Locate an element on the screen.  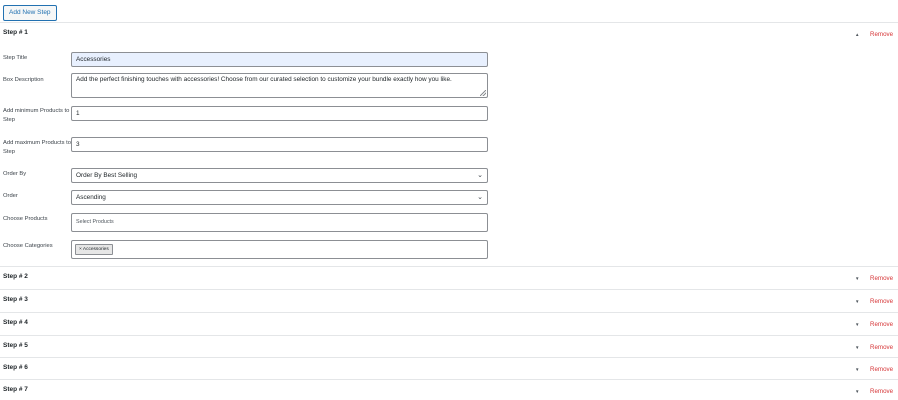
order-label: Order is located at coordinates (10, 196).